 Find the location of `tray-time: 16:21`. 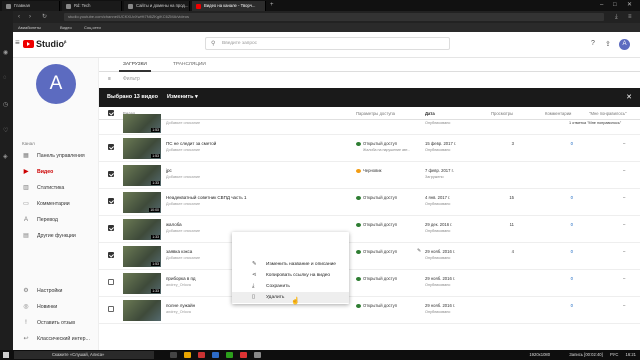

tray-time: 16:21 is located at coordinates (631, 354).